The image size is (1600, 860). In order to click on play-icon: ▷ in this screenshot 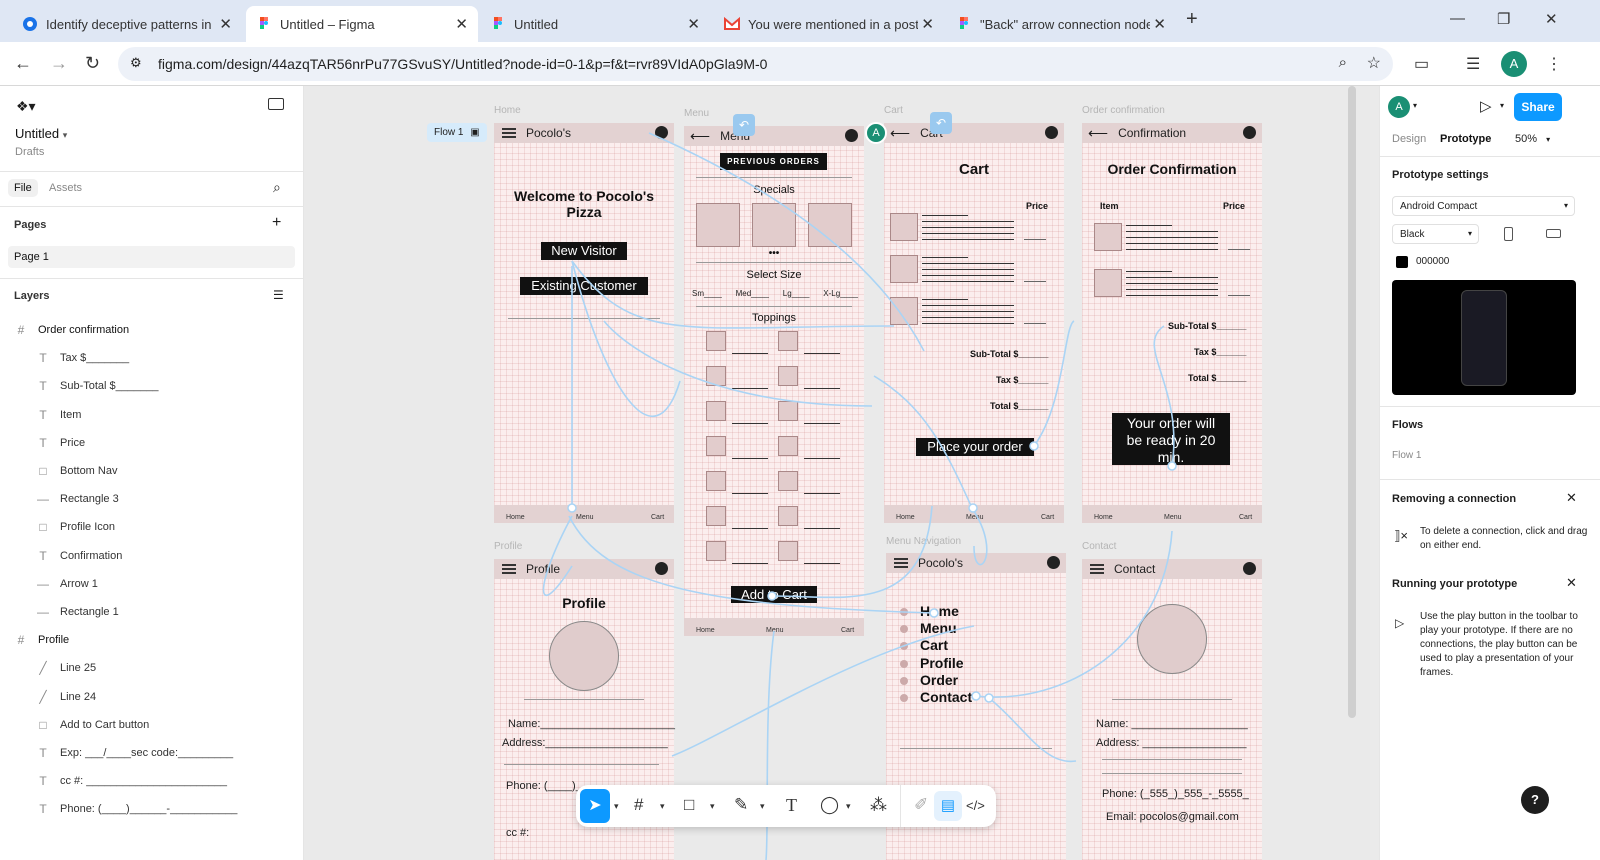, I will do `click(1486, 106)`.